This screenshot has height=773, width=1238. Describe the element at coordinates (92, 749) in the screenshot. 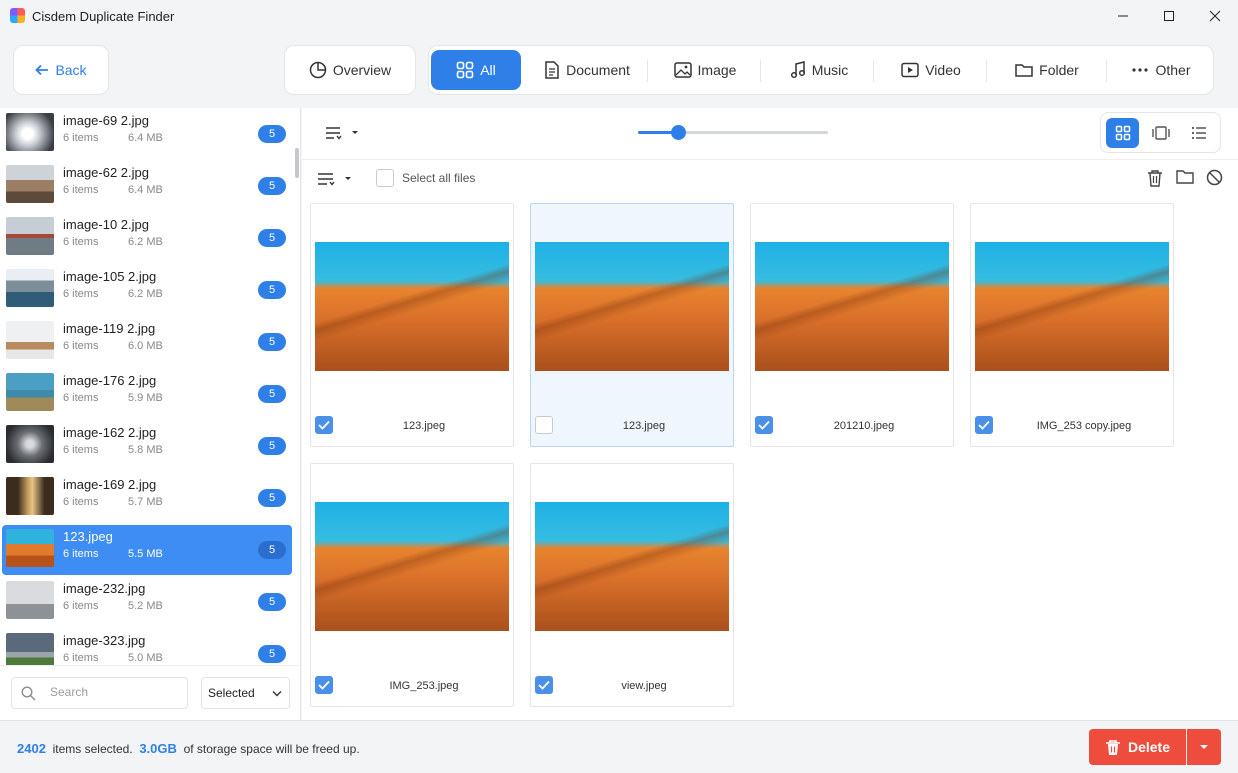

I see `selected-suffix: items selected.` at that location.